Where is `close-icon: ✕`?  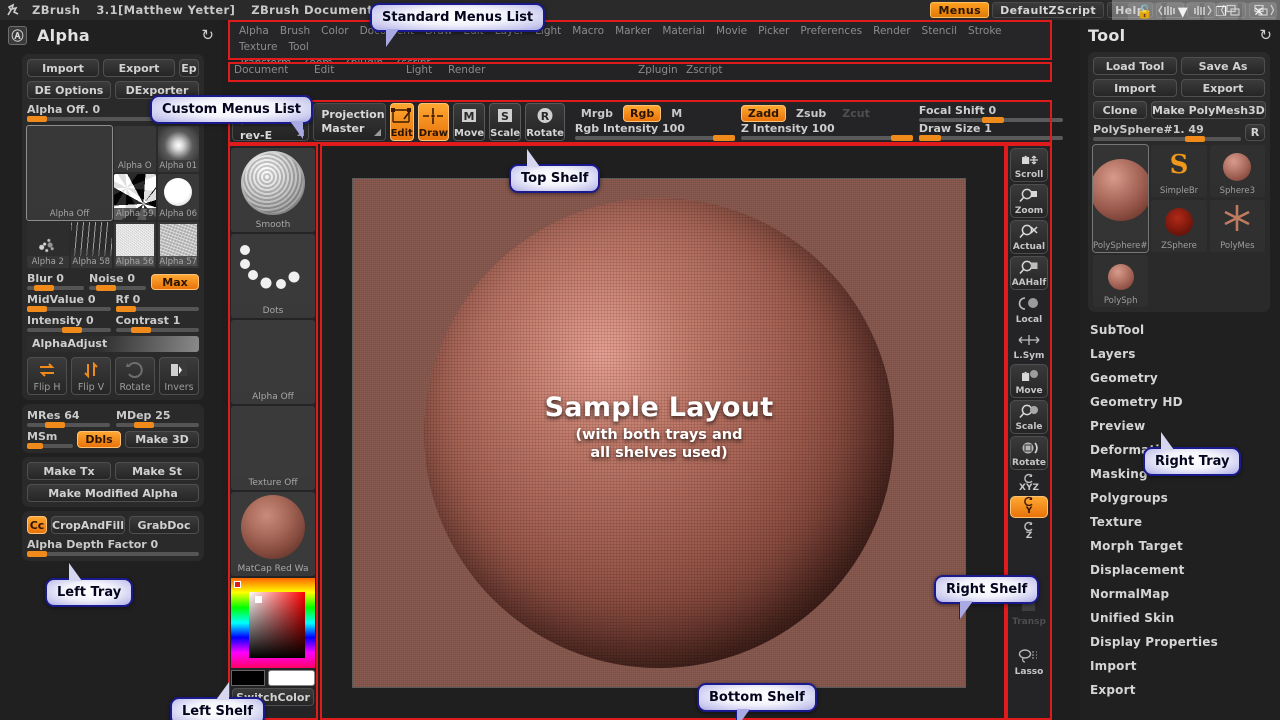
close-icon: ✕ is located at coordinates (1259, 12).